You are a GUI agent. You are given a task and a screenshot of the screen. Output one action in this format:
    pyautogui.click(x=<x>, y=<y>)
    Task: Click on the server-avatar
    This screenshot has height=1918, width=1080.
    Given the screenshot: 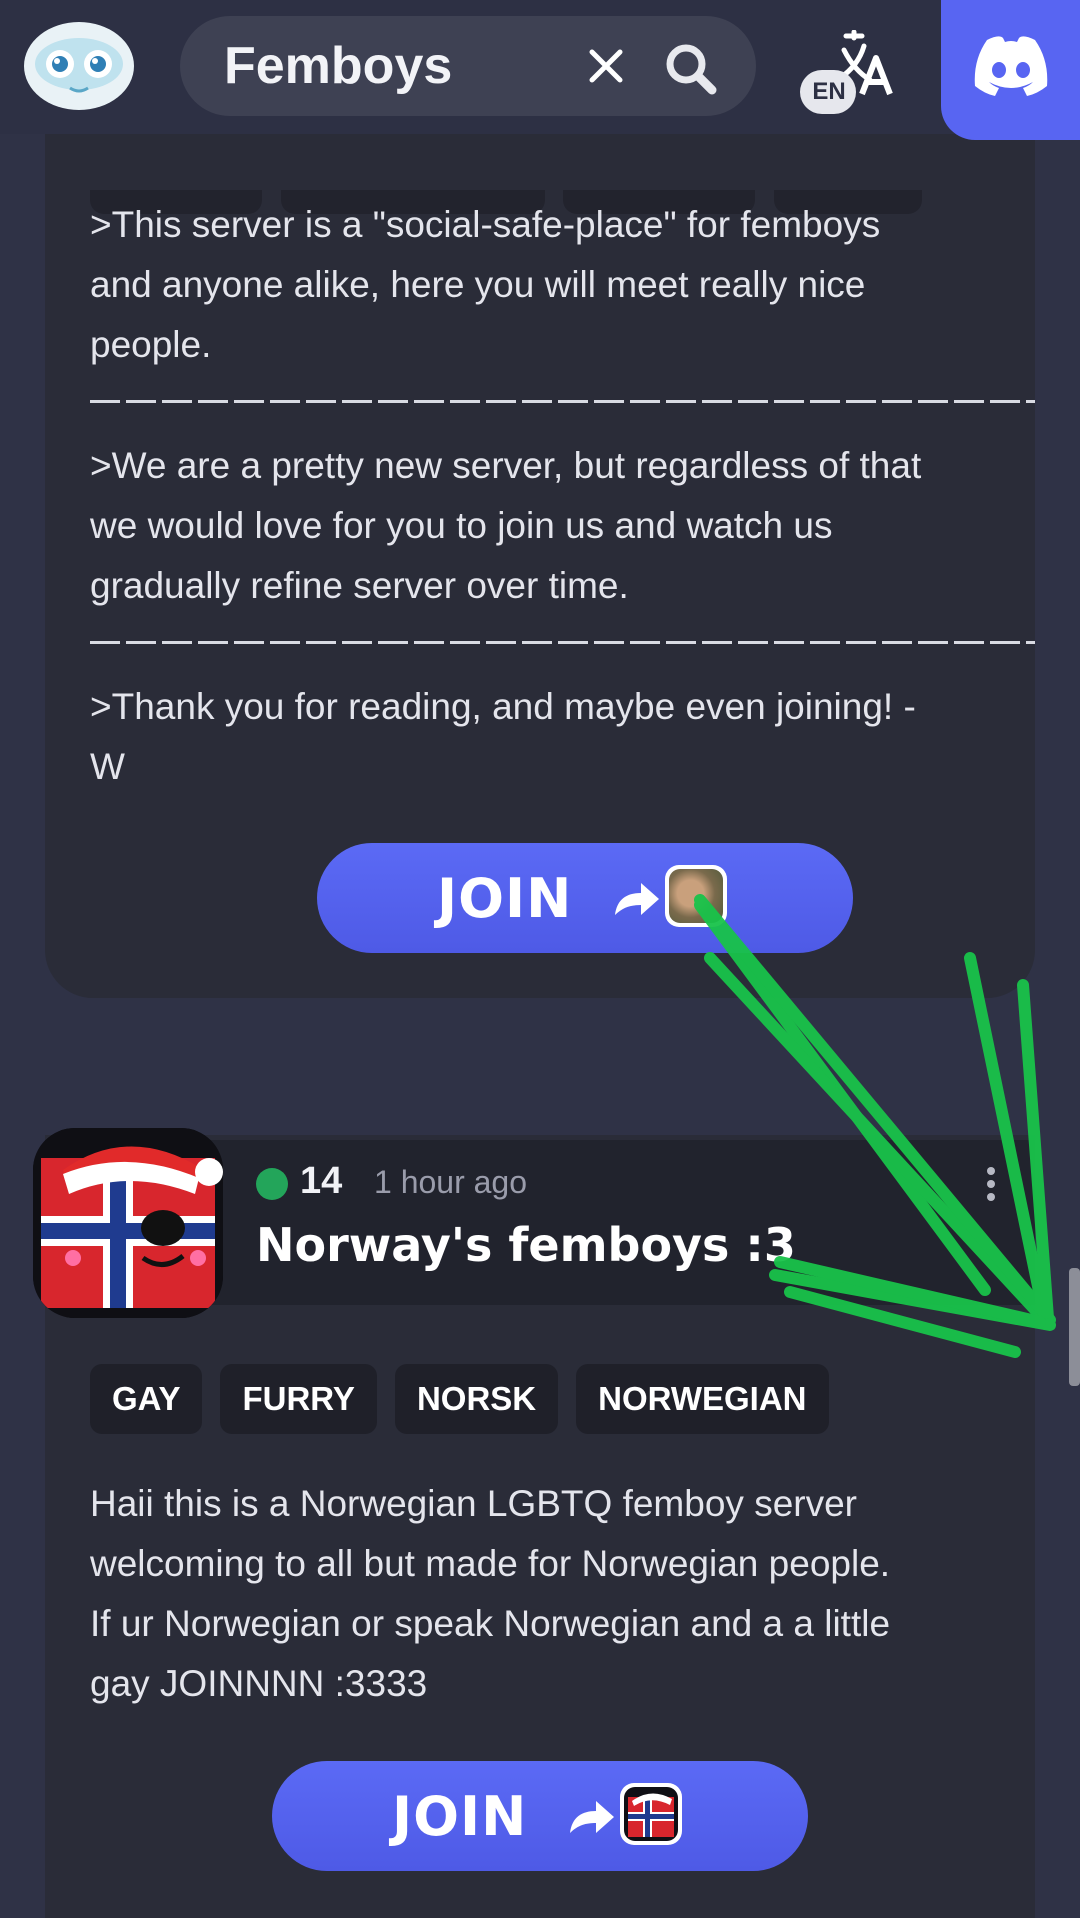 What is the action you would take?
    pyautogui.click(x=128, y=1223)
    